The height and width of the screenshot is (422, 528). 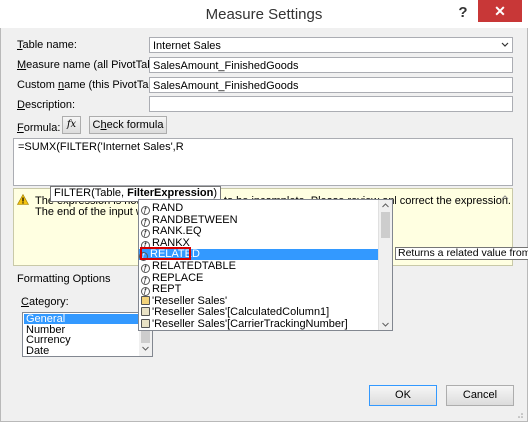 What do you see at coordinates (195, 219) in the screenshot?
I see `autocomplete-item-label: RANDBETWEEN` at bounding box center [195, 219].